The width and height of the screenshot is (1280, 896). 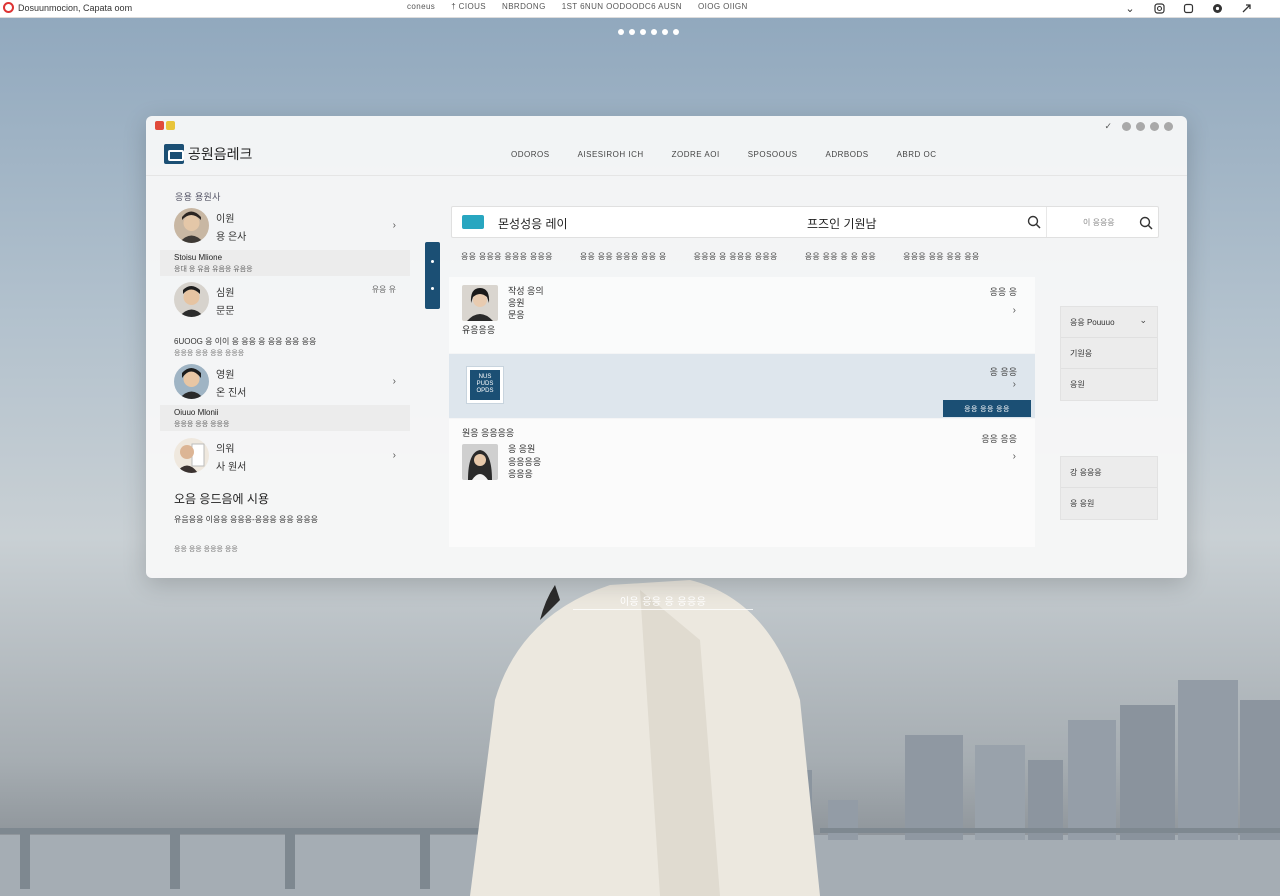 I want to click on carousel-dots, so click(x=648, y=32).